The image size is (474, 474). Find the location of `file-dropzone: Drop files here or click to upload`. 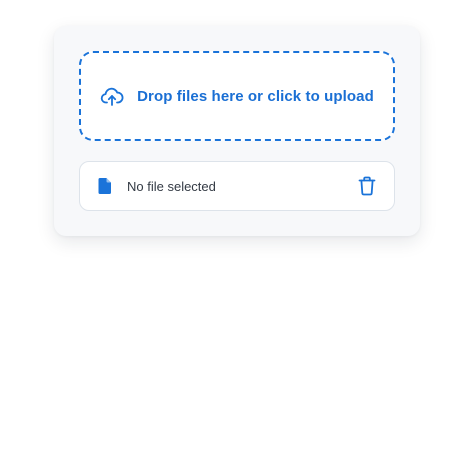

file-dropzone: Drop files here or click to upload is located at coordinates (237, 96).